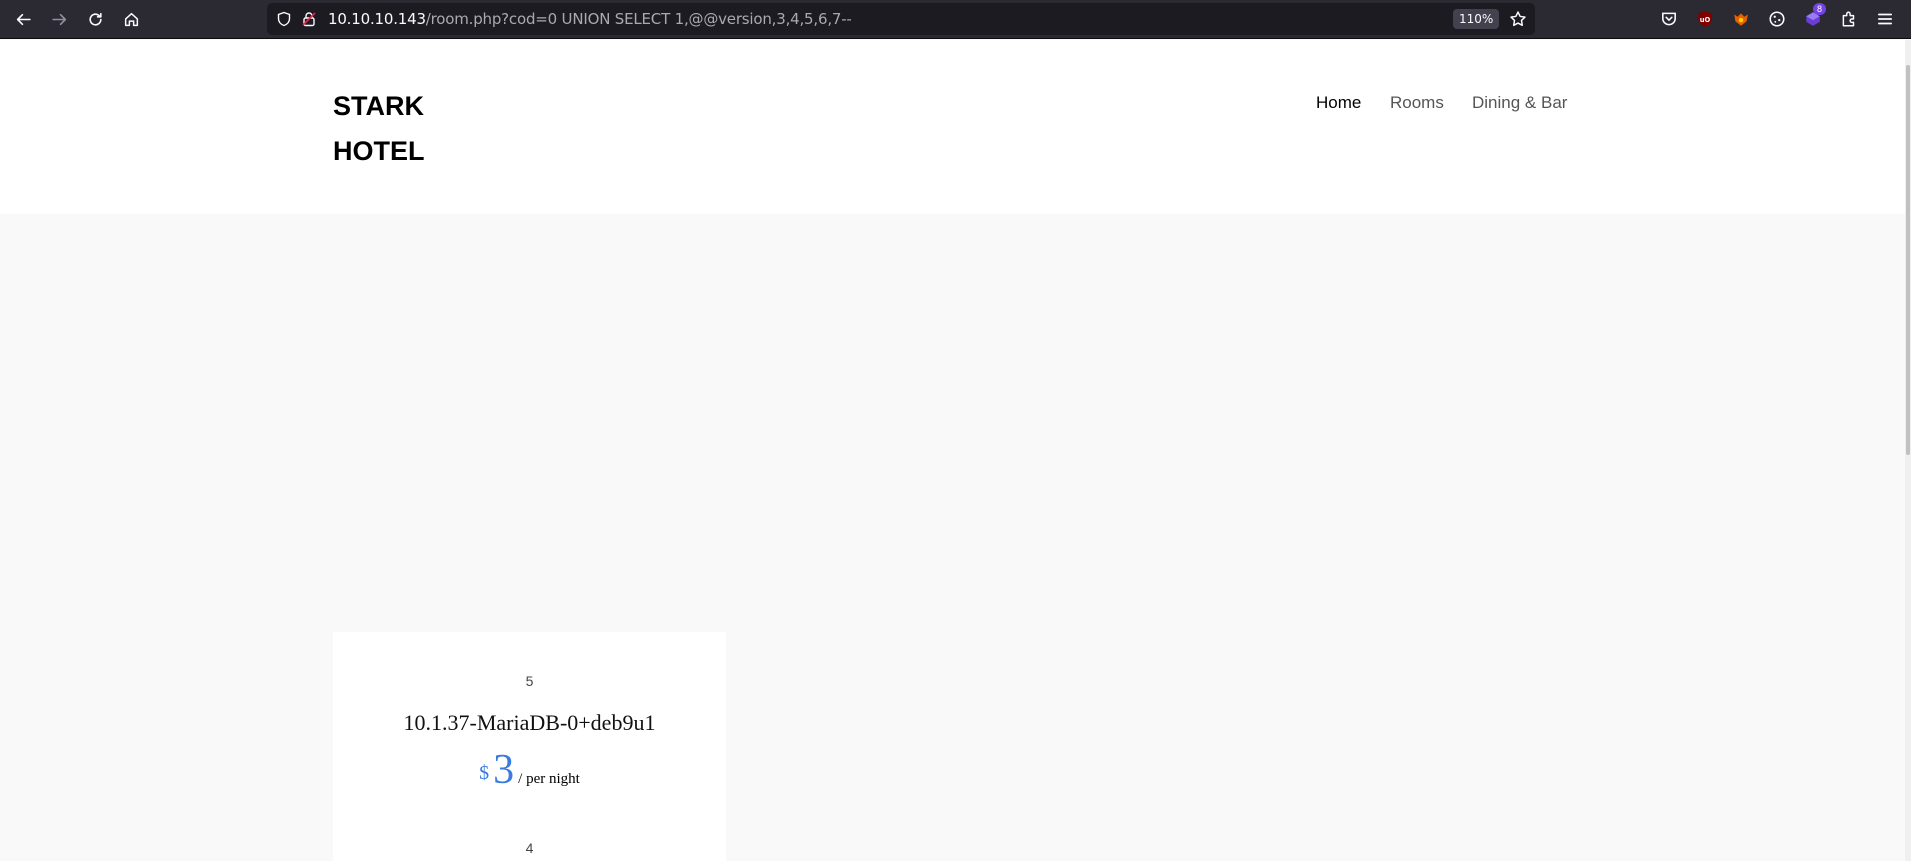 The width and height of the screenshot is (1911, 861). What do you see at coordinates (529, 723) in the screenshot?
I see `room-name: 10.1.37-MariaDB-0+deb9u1` at bounding box center [529, 723].